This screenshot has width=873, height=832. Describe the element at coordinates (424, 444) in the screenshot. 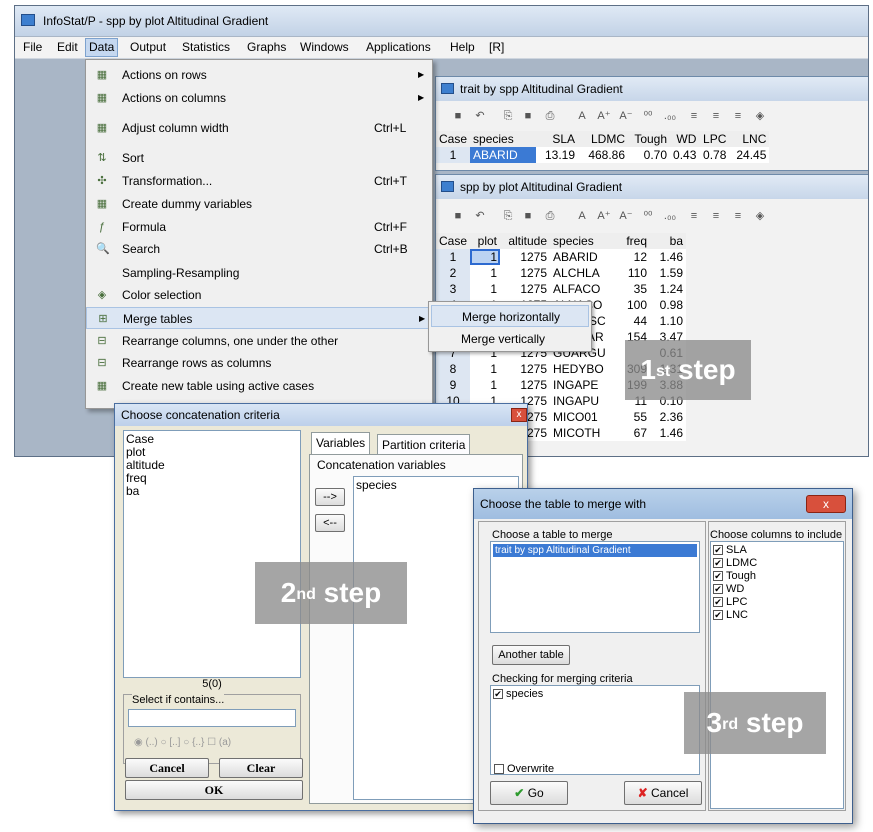

I see `tab-partition: Partition criteria` at that location.